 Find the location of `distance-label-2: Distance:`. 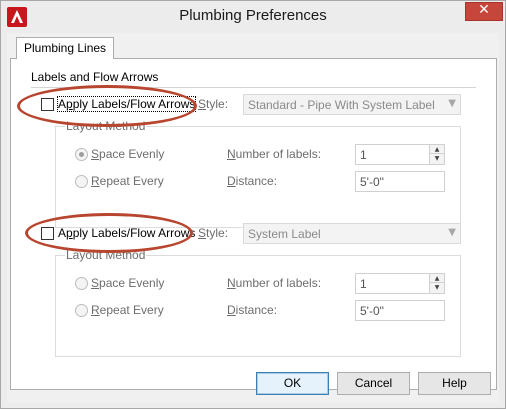

distance-label-2: Distance: is located at coordinates (252, 310).